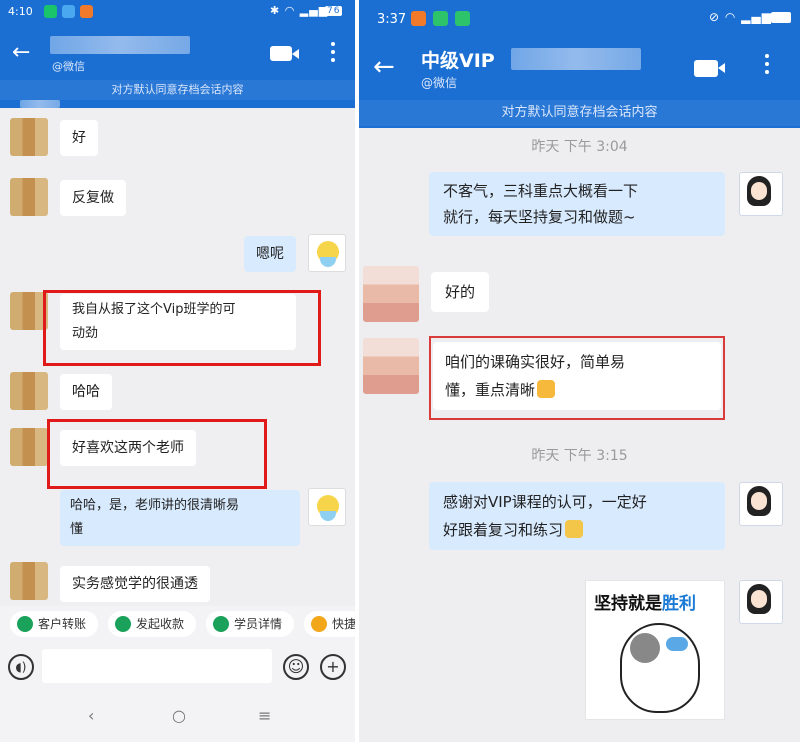  Describe the element at coordinates (458, 61) in the screenshot. I see `chat-title: 中级VIP` at that location.